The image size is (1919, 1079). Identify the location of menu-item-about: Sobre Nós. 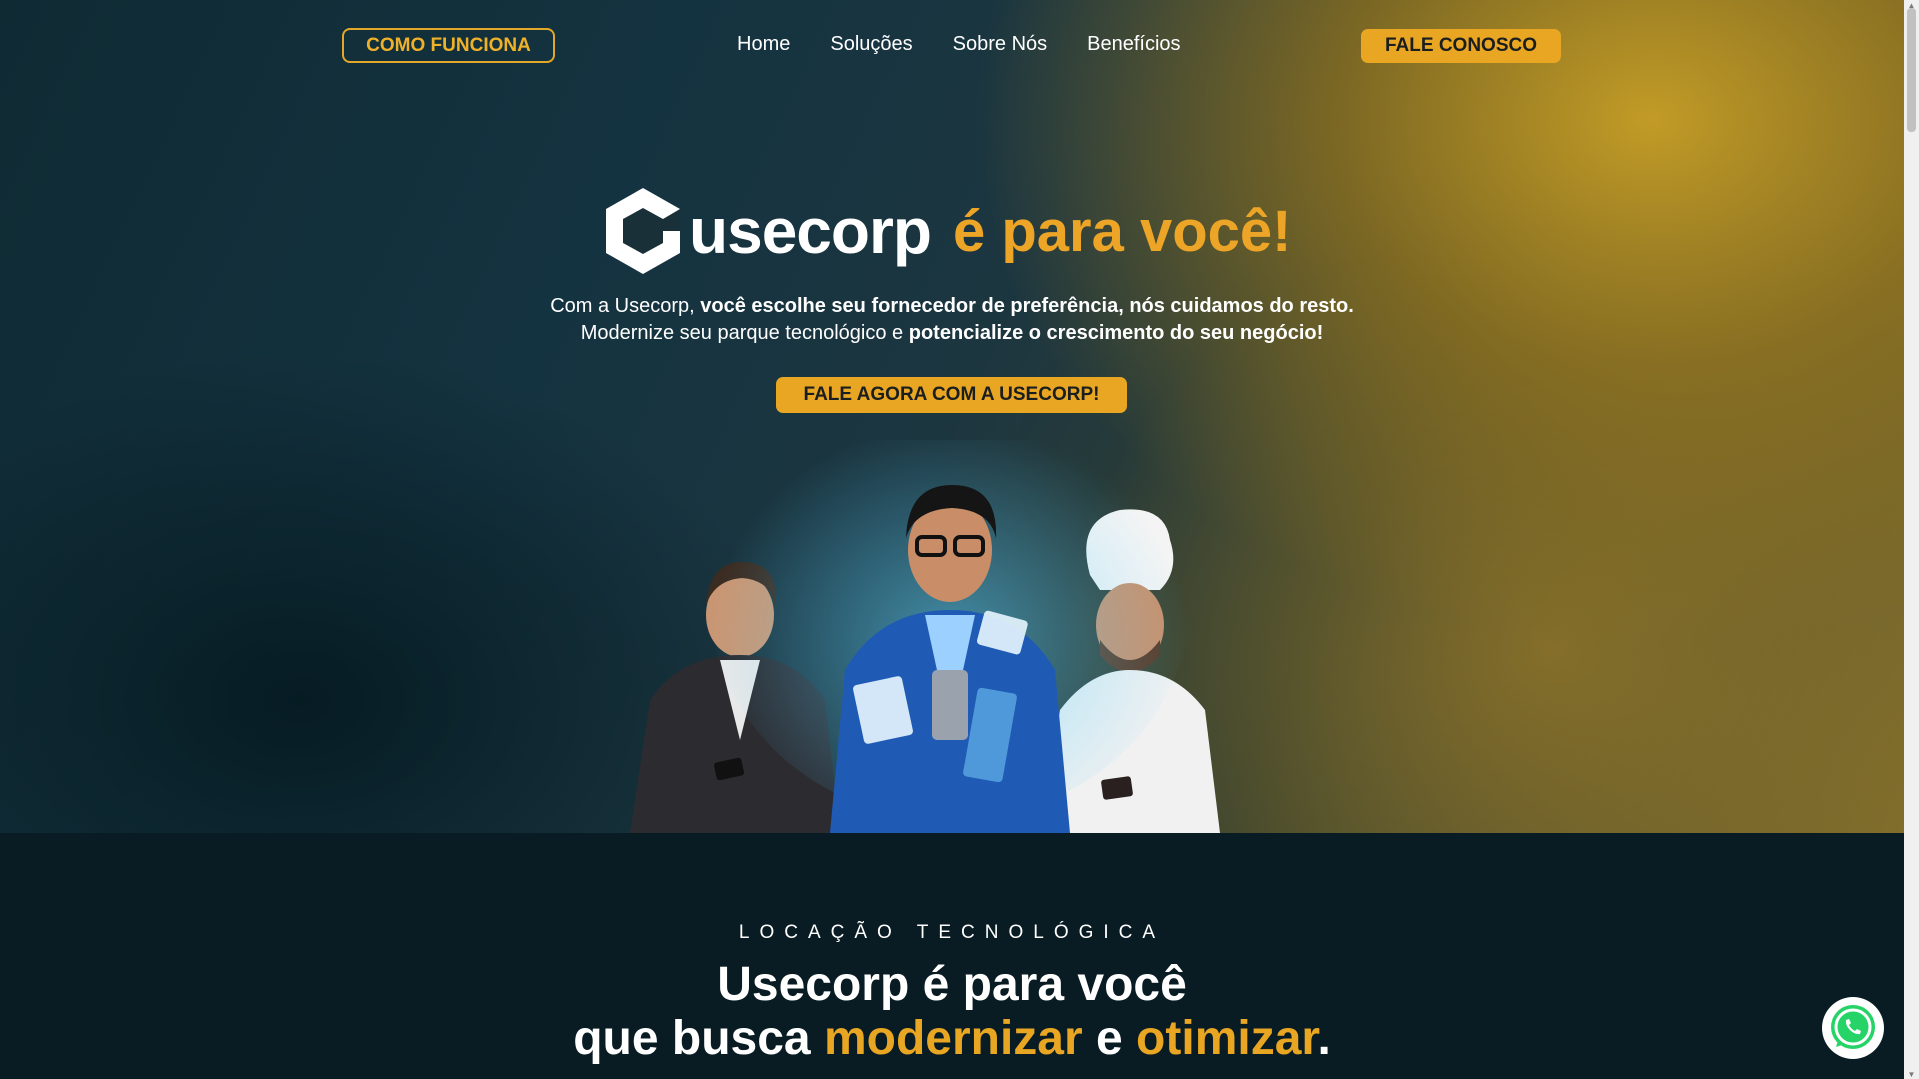
(1000, 44).